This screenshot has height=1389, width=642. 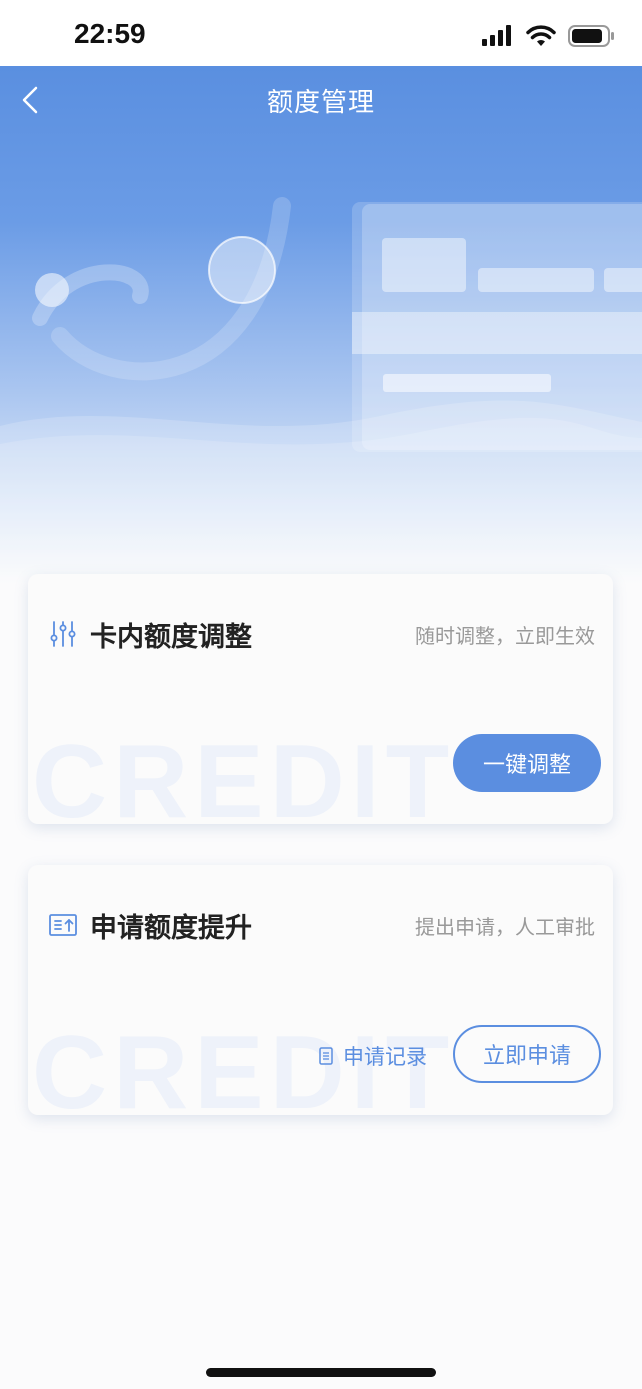 I want to click on status-time: 22:59, so click(x=110, y=33).